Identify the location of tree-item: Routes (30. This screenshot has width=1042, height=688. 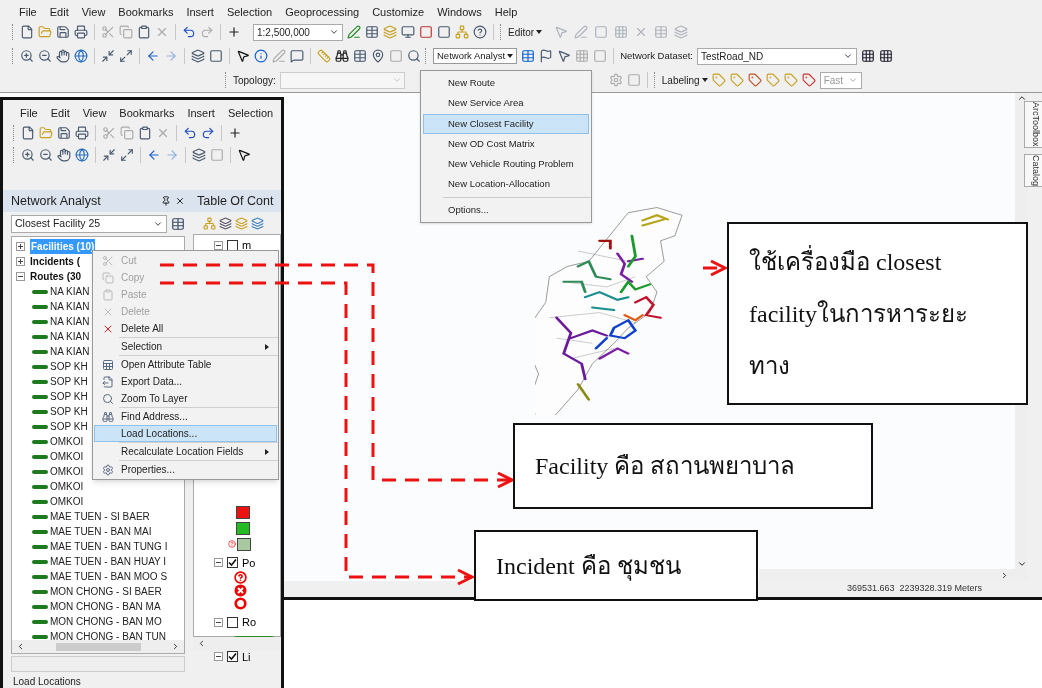
(56, 276).